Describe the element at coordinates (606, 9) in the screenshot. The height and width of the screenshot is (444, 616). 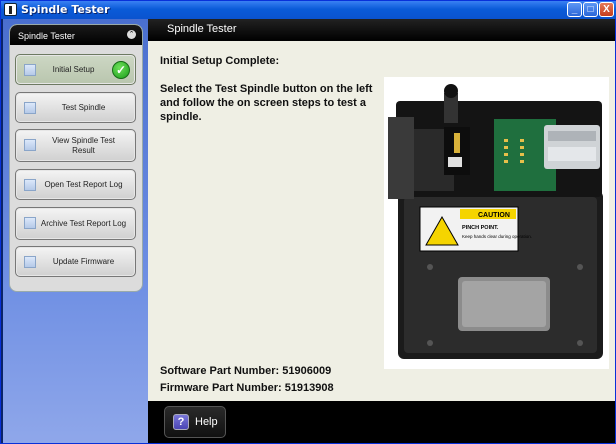
I see `close-button: X` at that location.